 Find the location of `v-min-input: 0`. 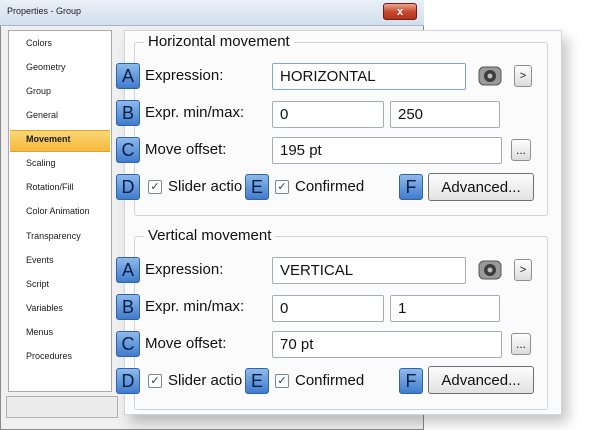

v-min-input: 0 is located at coordinates (328, 308).